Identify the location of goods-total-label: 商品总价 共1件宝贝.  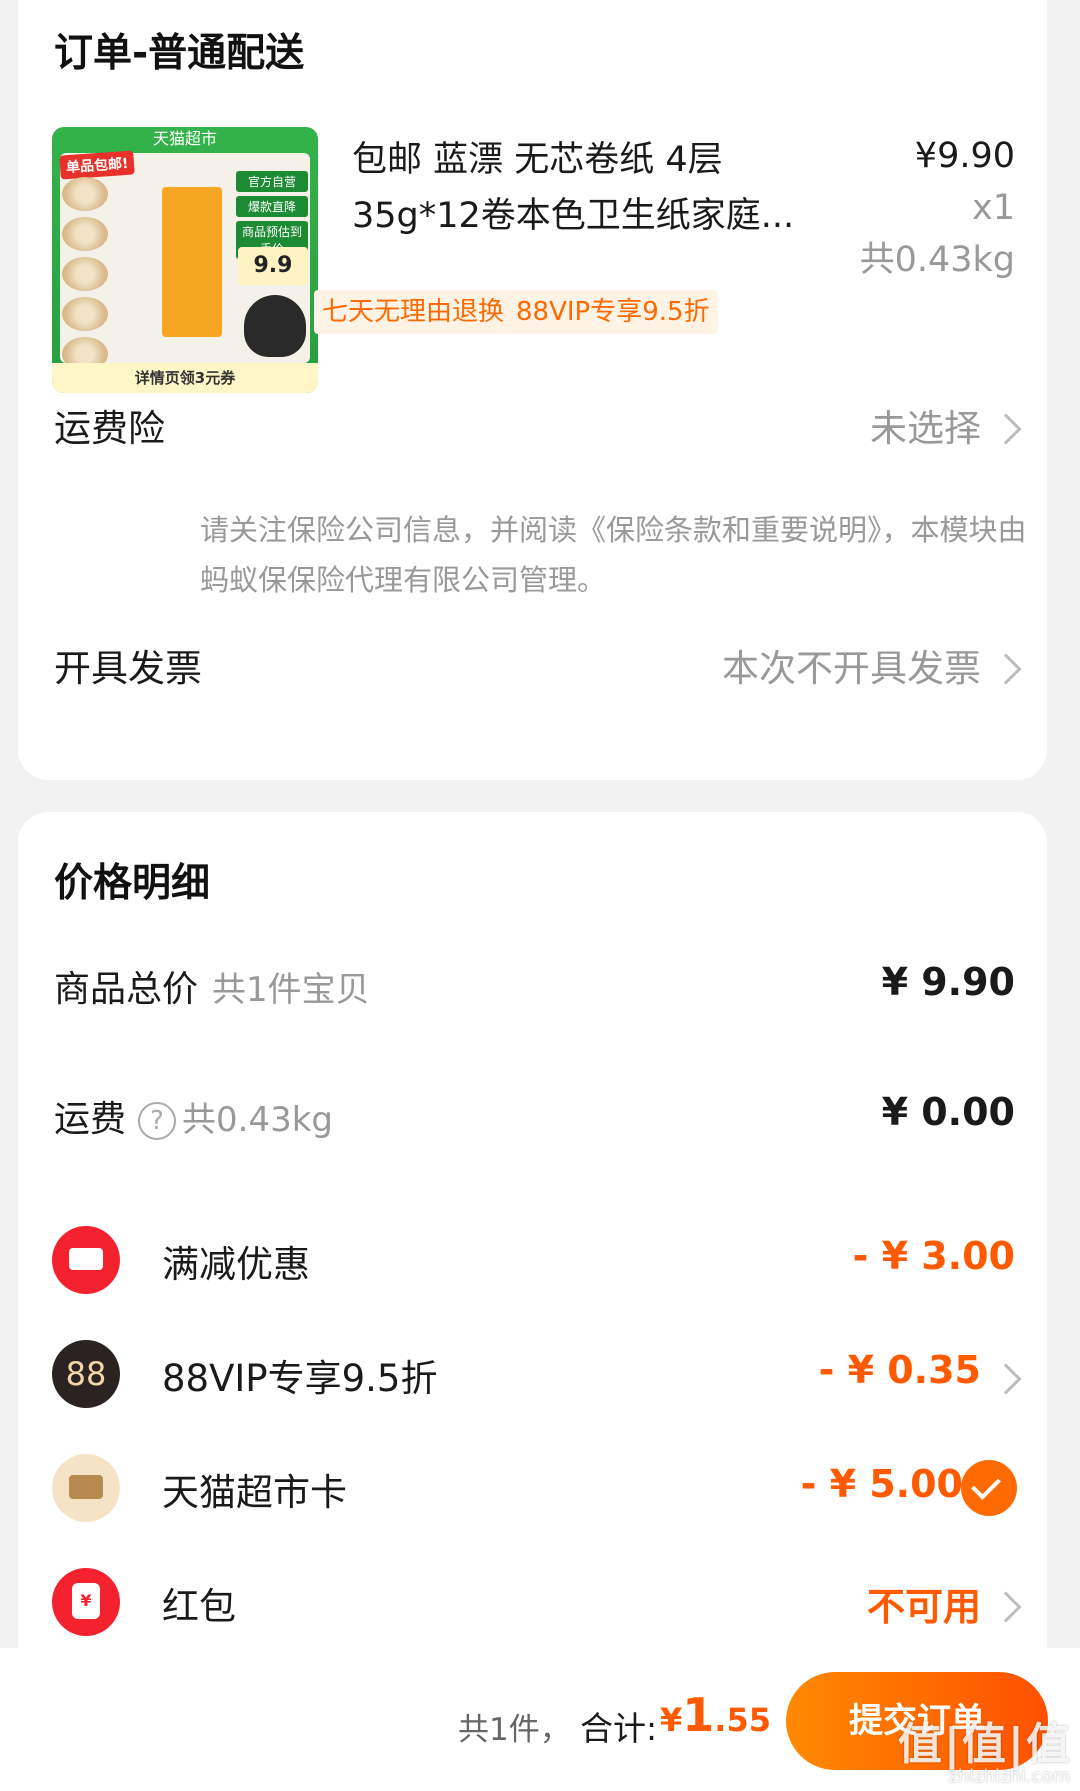
(212, 986).